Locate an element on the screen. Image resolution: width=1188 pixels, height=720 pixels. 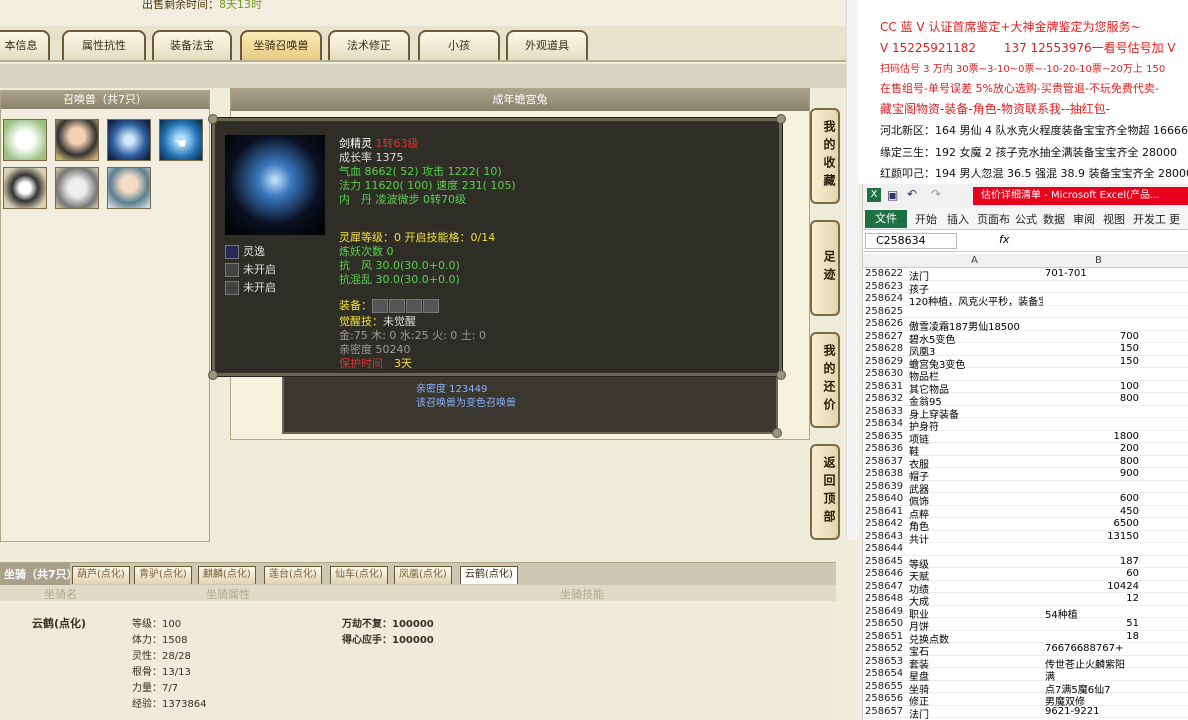
table-row: 258645 等级 187 is located at coordinates (1025, 563).